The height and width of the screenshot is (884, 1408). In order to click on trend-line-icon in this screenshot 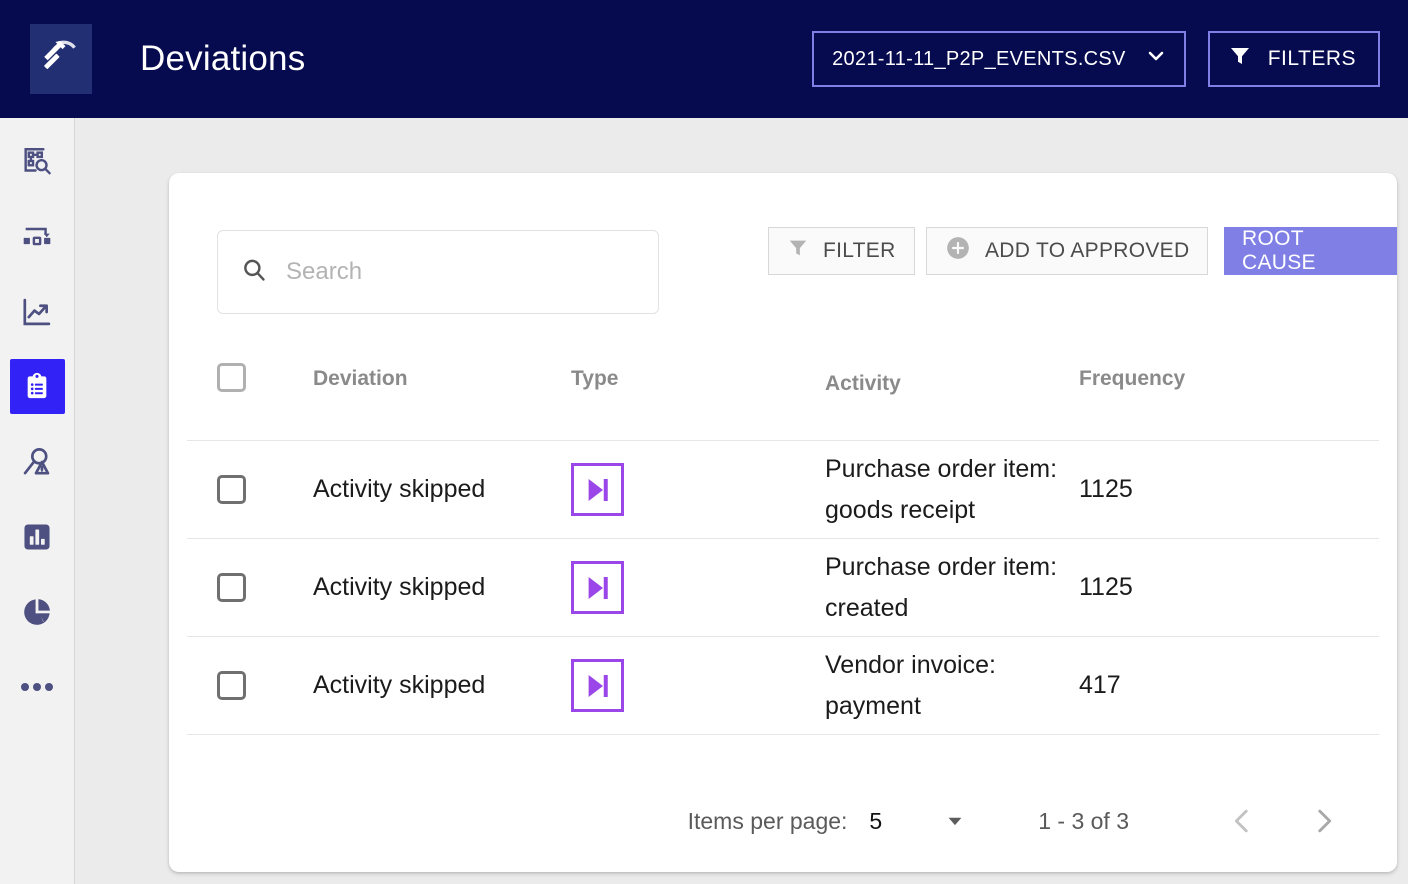, I will do `click(37, 312)`.